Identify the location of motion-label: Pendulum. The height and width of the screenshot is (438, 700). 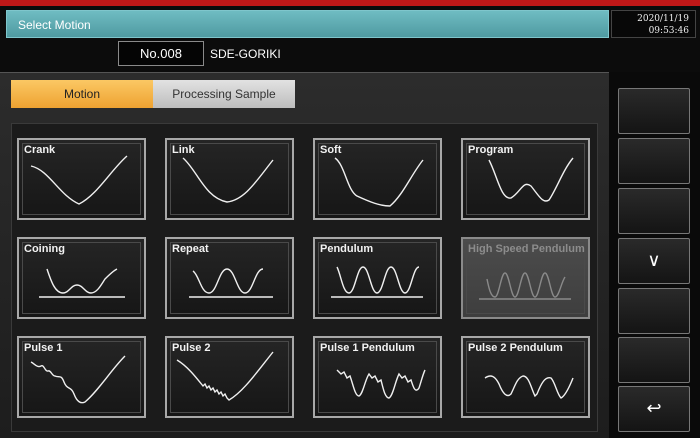
(347, 249).